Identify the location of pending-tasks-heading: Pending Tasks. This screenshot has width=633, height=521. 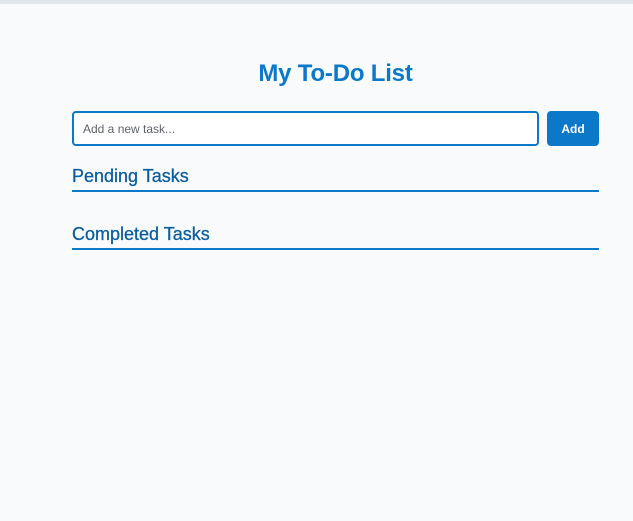
(335, 178).